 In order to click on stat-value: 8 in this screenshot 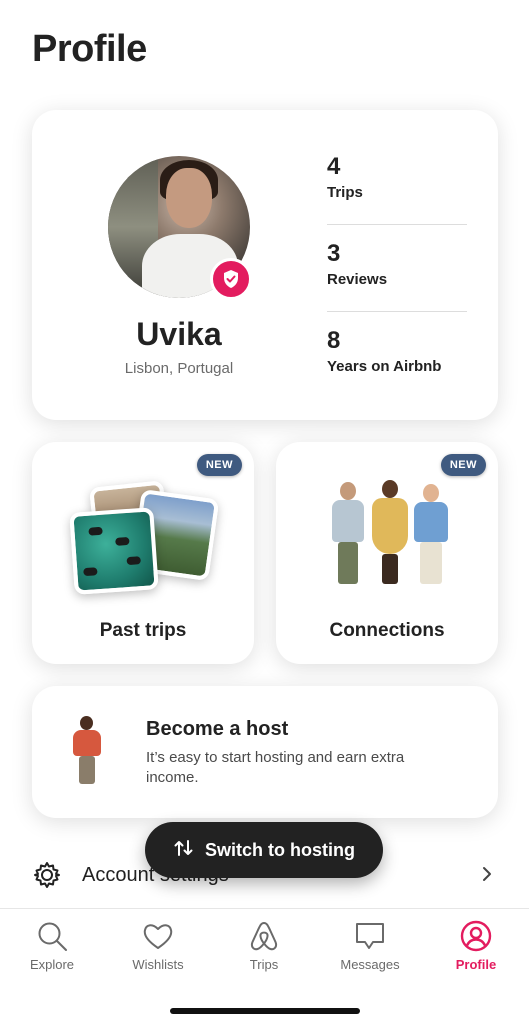, I will do `click(334, 340)`.